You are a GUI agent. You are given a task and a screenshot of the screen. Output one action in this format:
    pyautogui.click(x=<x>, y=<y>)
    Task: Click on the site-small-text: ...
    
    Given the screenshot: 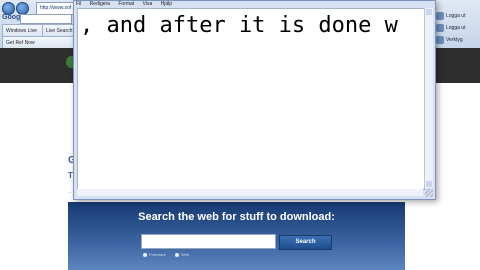 What is the action you would take?
    pyautogui.click(x=70, y=191)
    